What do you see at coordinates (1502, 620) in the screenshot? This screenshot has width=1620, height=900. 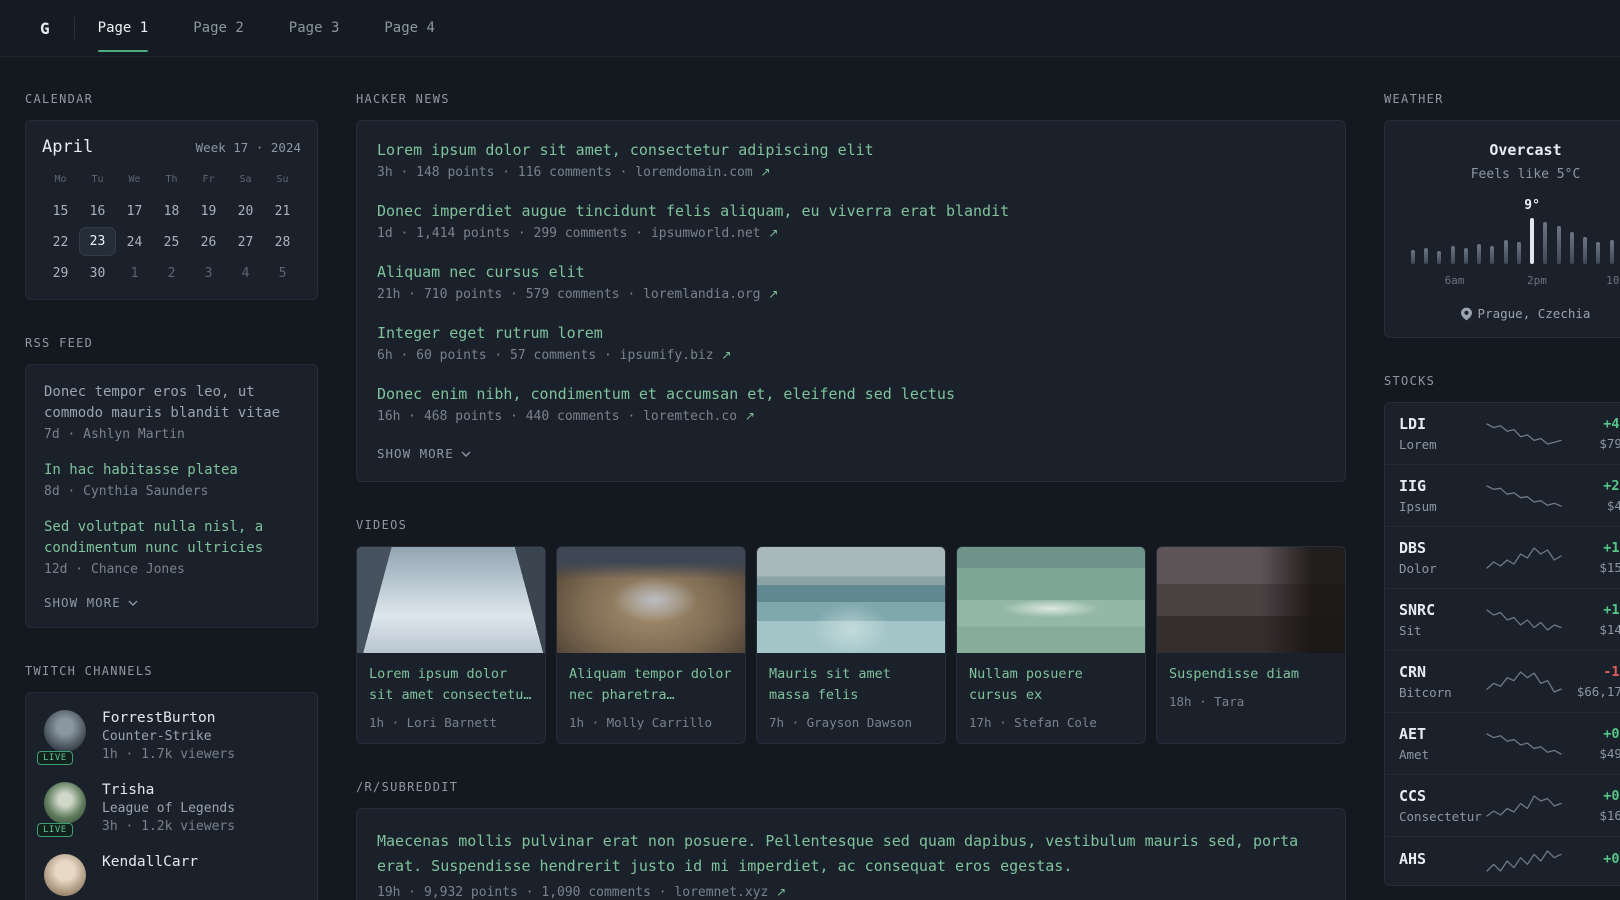 I see `stock-row: SNRC Sit +1.36% $148.64` at bounding box center [1502, 620].